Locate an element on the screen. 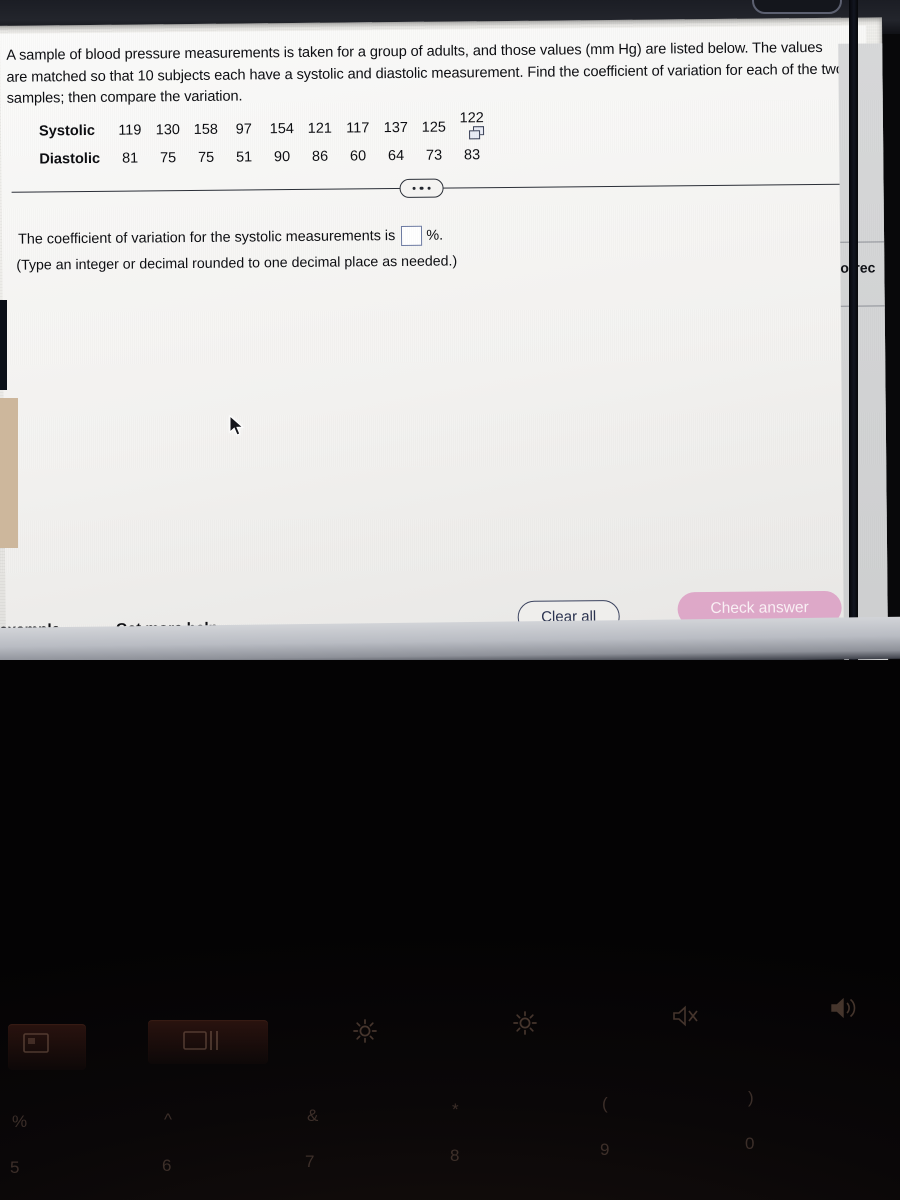  mouse-pointer-icon is located at coordinates (236, 425).